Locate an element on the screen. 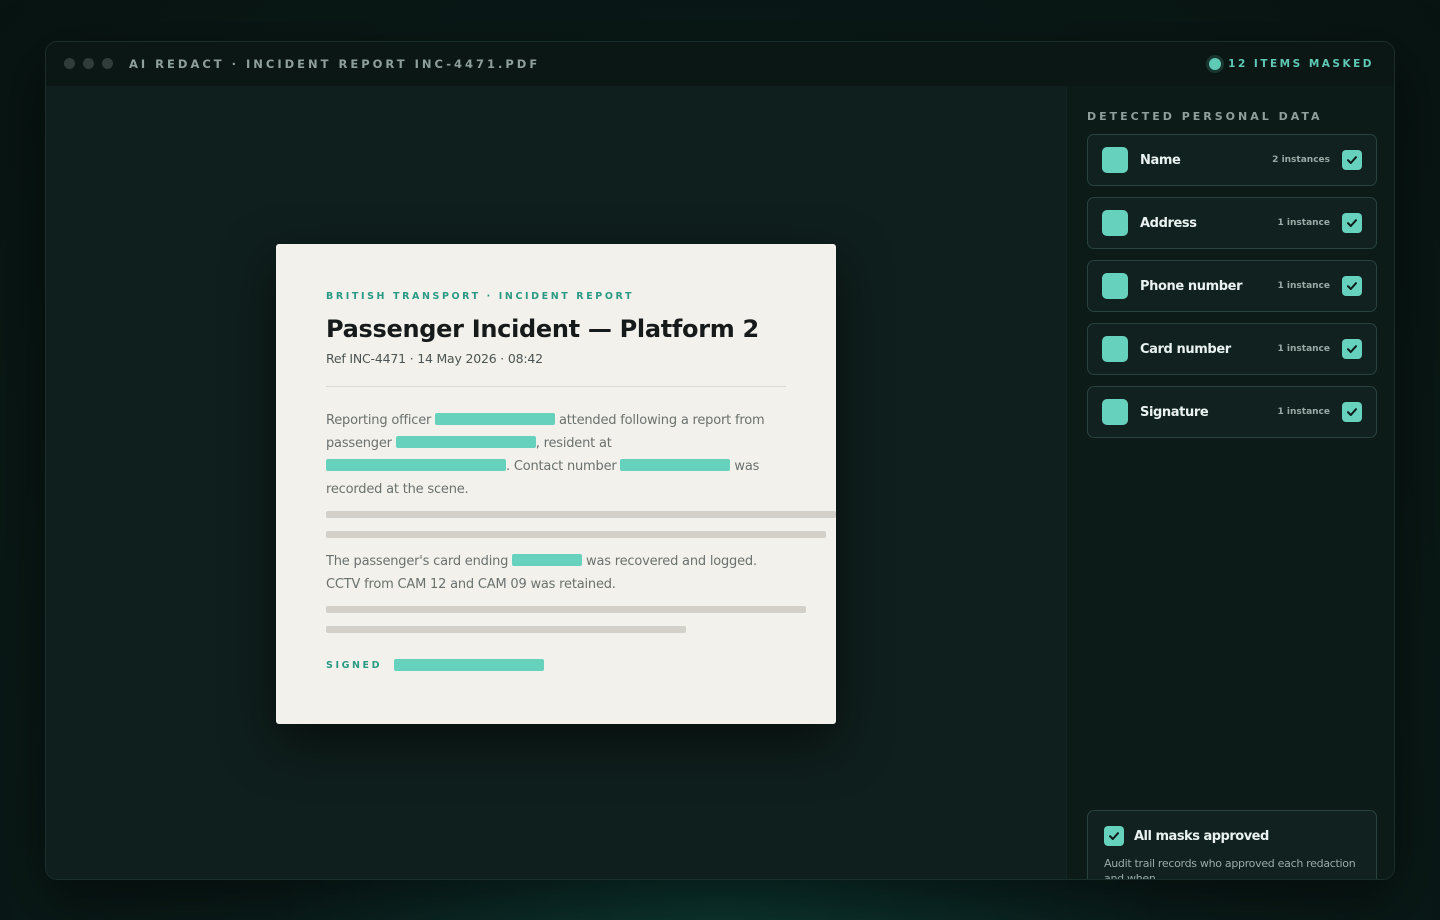  minimize-dot is located at coordinates (88, 63).